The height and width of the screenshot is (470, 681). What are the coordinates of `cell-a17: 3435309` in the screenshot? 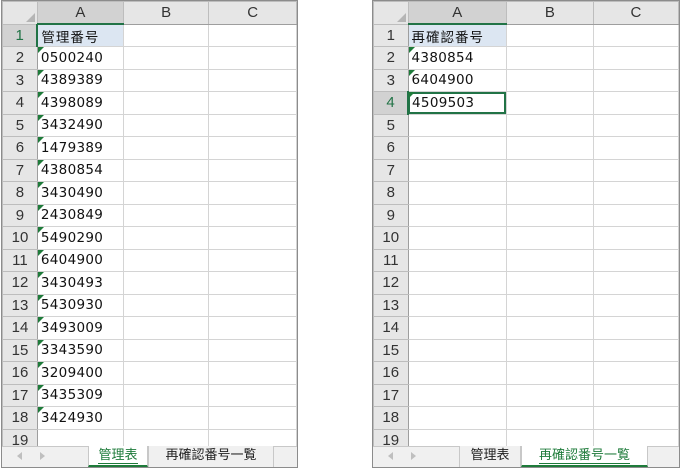 It's located at (80, 395).